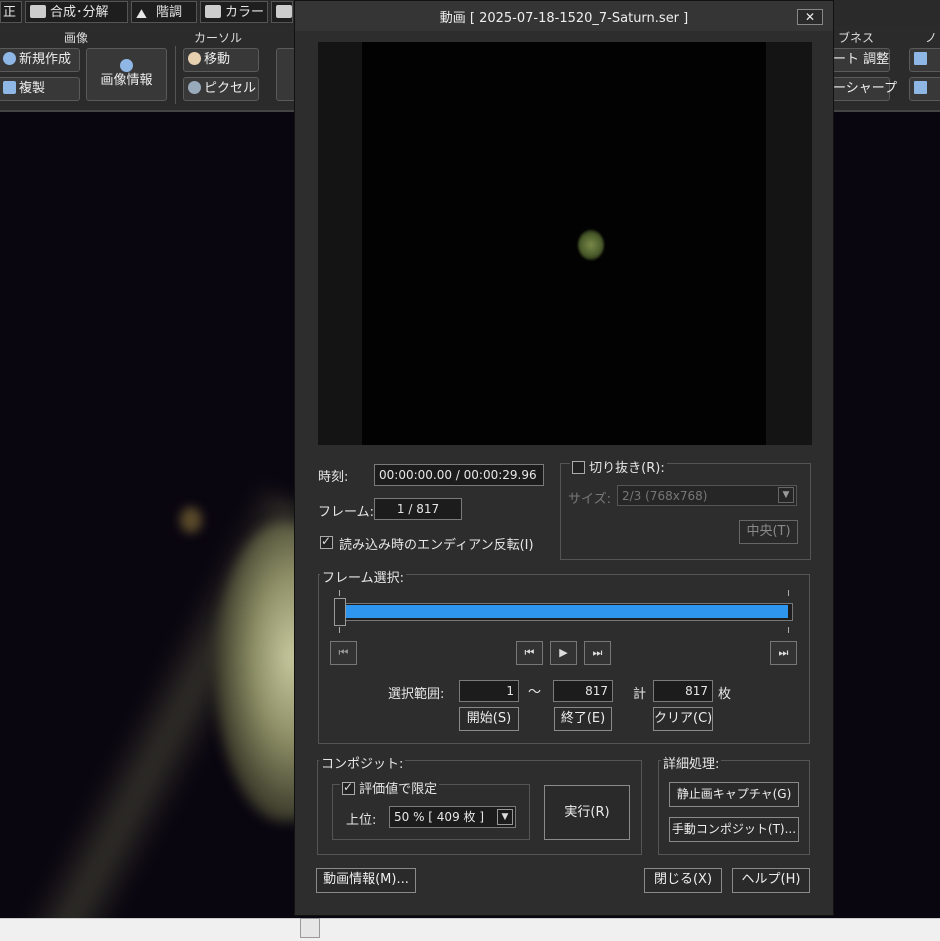 The width and height of the screenshot is (940, 941). I want to click on prev-frame-icon: ⏮, so click(529, 653).